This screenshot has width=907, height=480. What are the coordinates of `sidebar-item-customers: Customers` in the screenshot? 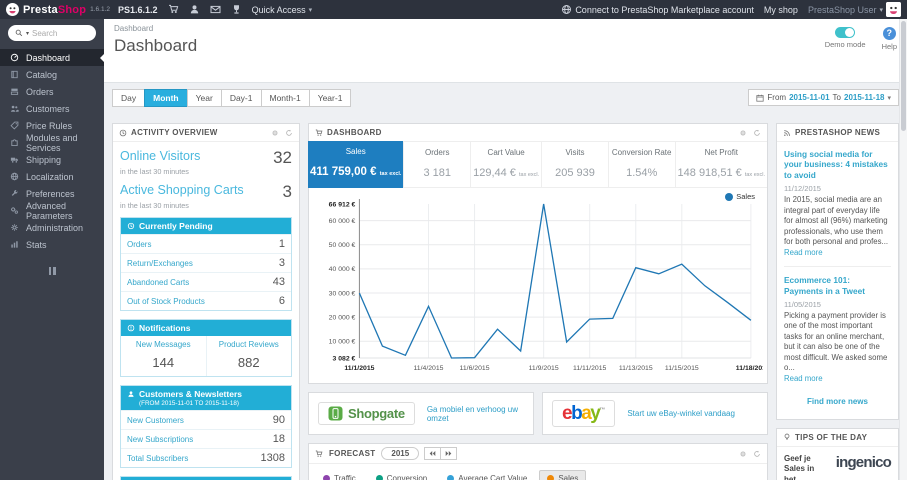 It's located at (52, 108).